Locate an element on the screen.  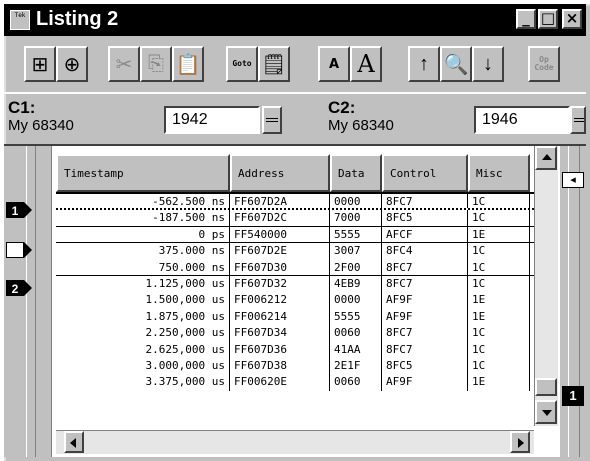
title-bar: Tek Listing 2 _ □ × is located at coordinates (295, 20).